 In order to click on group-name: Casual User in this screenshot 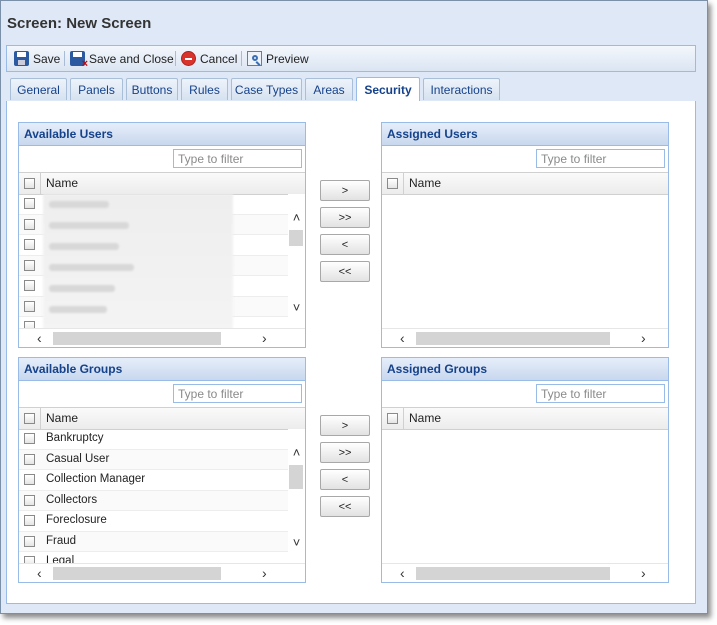, I will do `click(78, 458)`.